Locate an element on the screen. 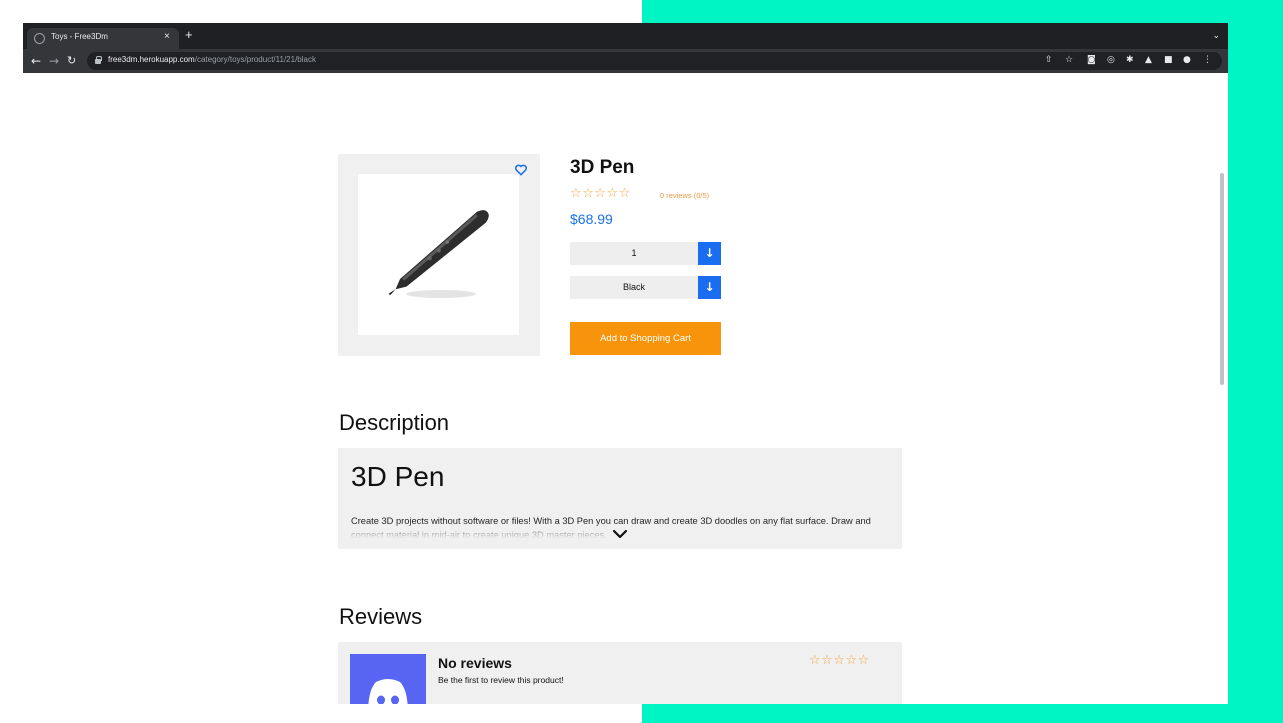 This screenshot has width=1283, height=723. color-value: Black is located at coordinates (633, 287).